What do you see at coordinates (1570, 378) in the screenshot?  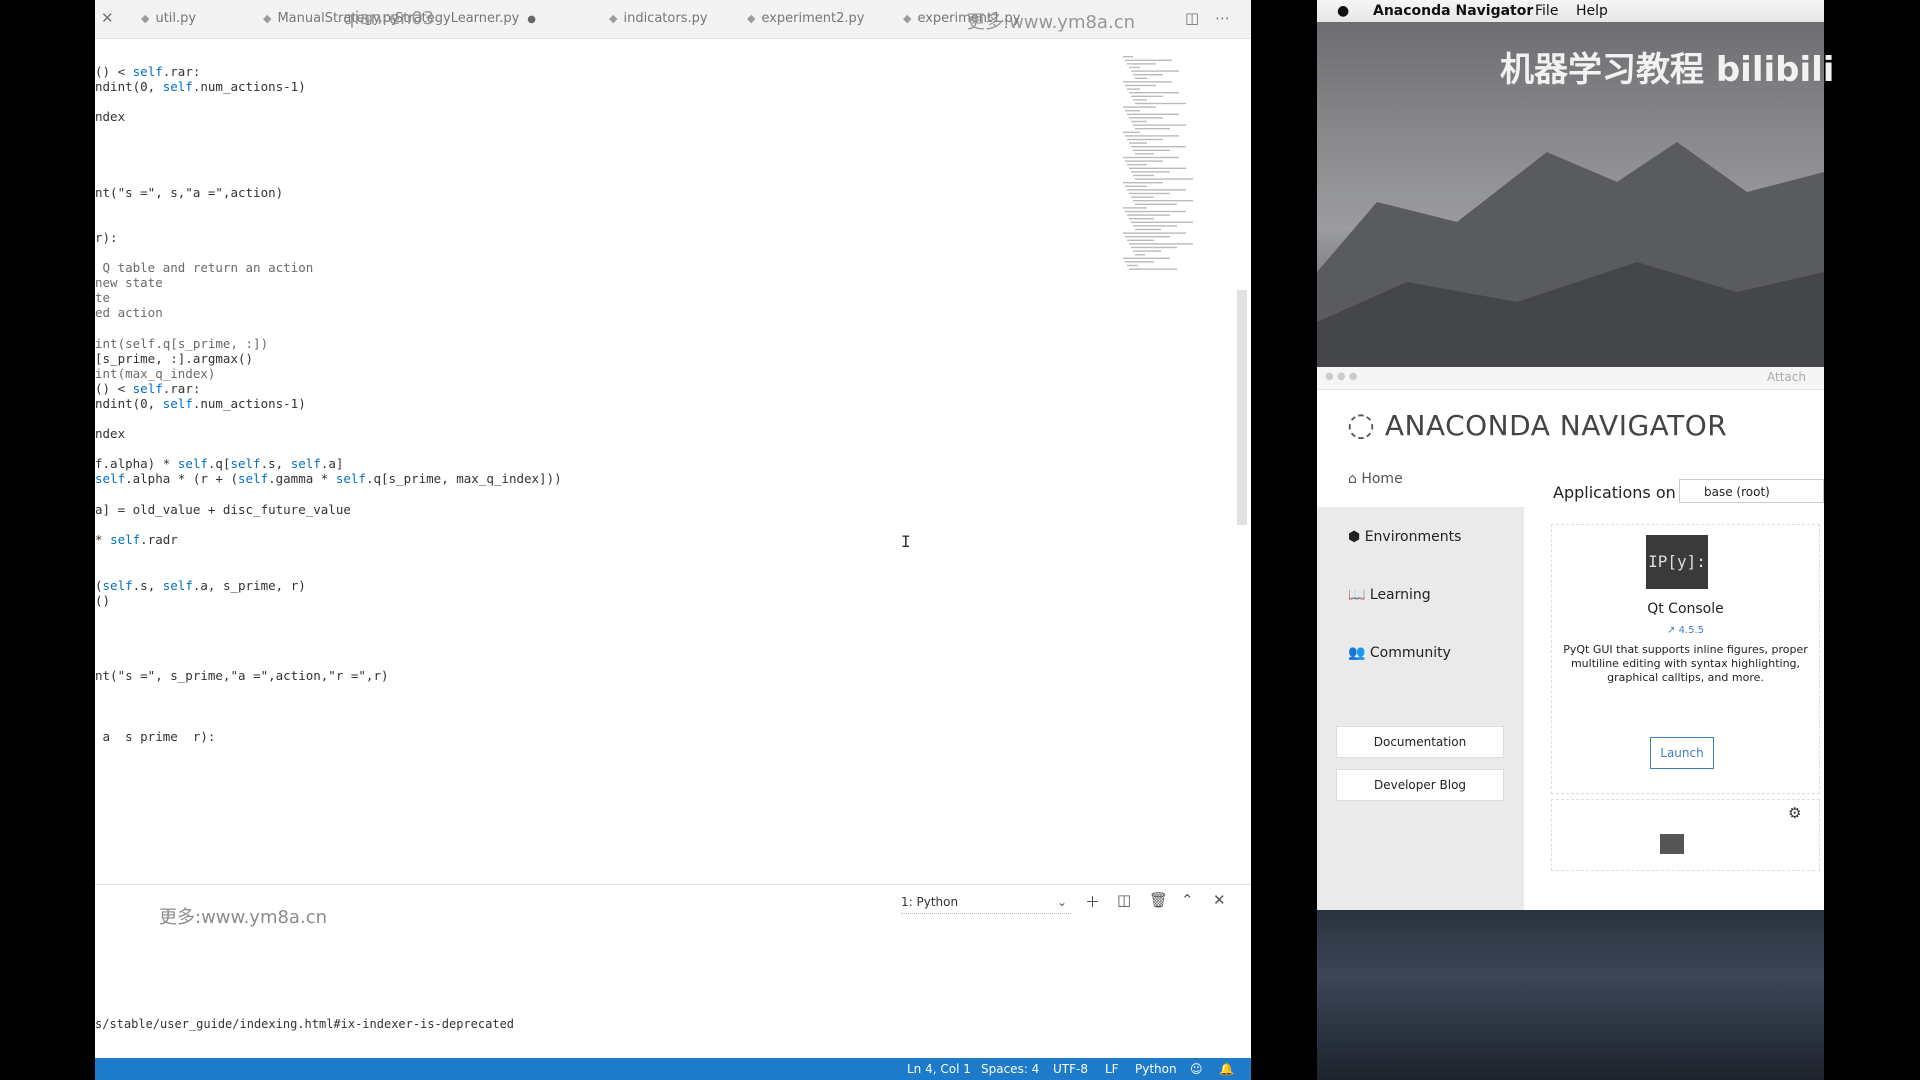 I see `window-titlebar: ● ● ● Attach` at bounding box center [1570, 378].